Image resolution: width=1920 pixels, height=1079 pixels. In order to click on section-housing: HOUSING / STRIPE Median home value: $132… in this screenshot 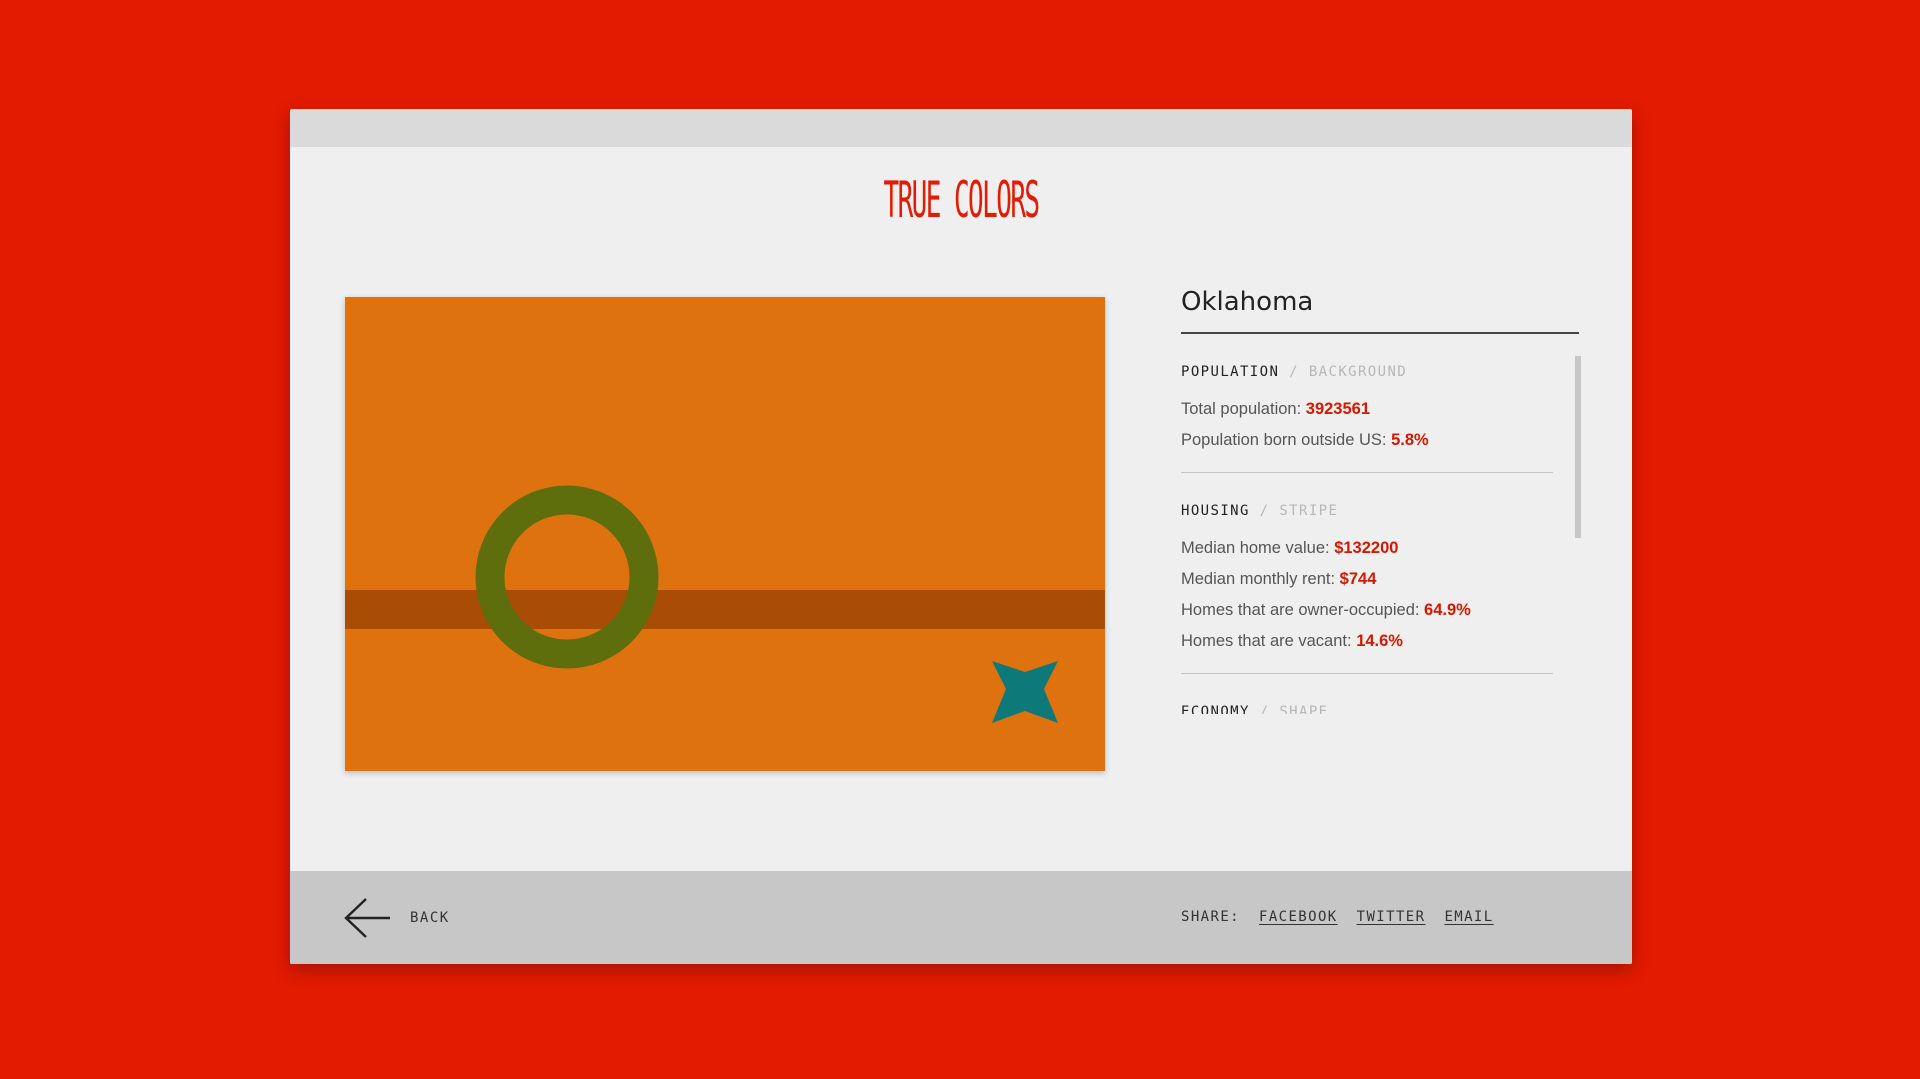, I will do `click(1367, 573)`.